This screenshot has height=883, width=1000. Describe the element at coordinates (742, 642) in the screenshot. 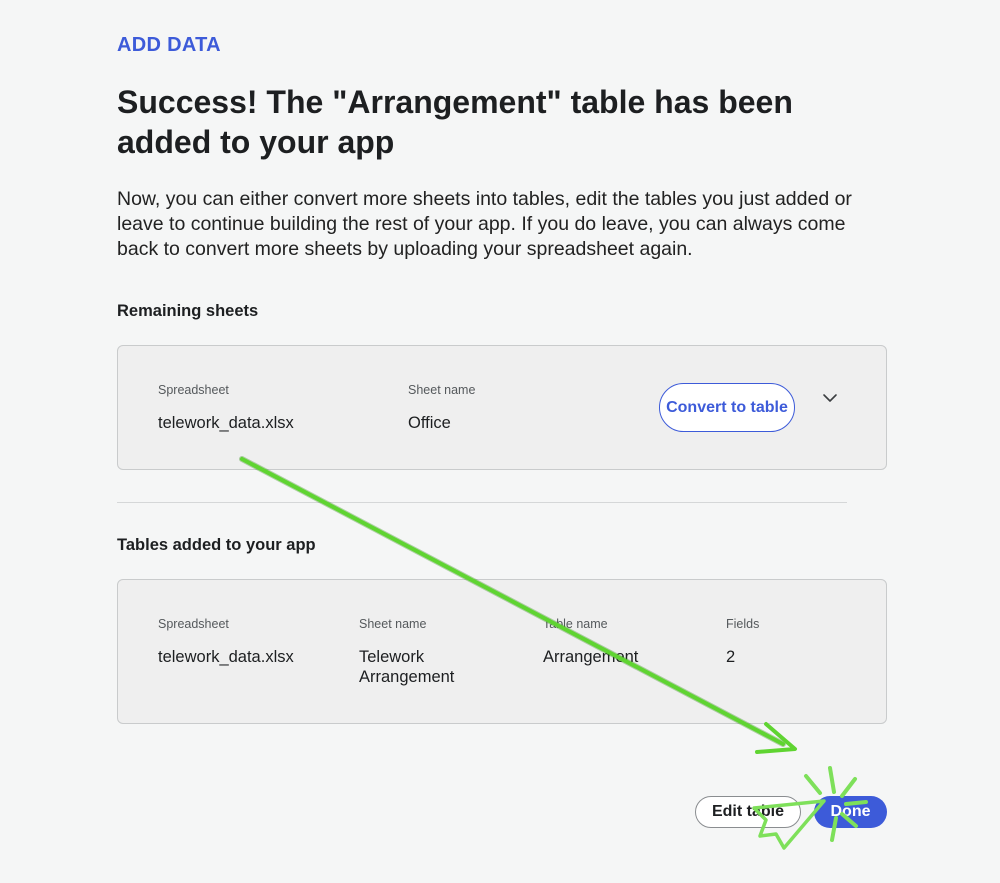

I see `added-fields-column: Fields 2` at that location.